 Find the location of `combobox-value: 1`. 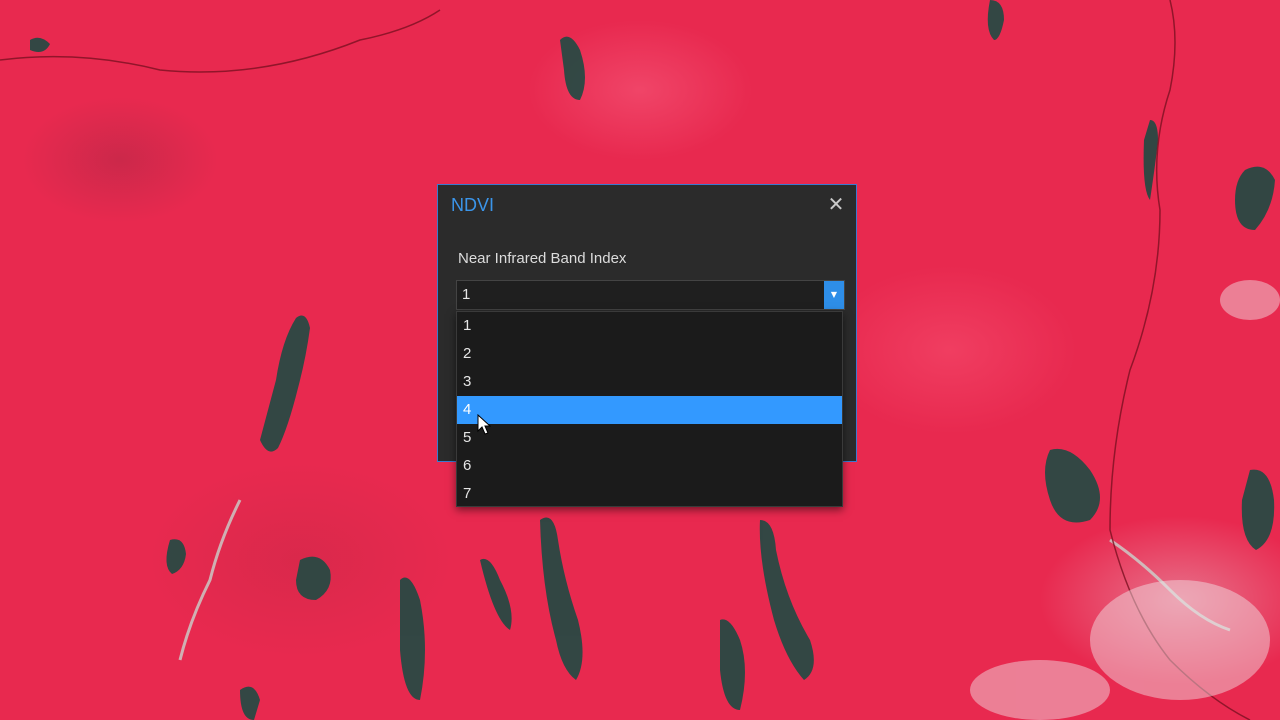

combobox-value: 1 is located at coordinates (466, 294).